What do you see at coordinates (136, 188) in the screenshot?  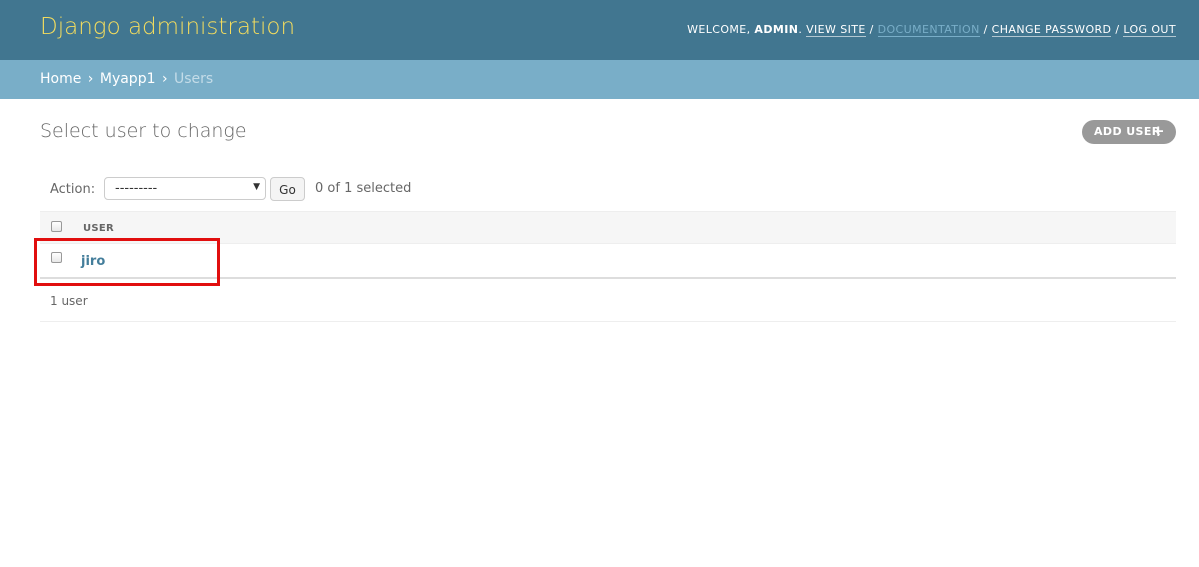 I see `action-selected-option: ---------` at bounding box center [136, 188].